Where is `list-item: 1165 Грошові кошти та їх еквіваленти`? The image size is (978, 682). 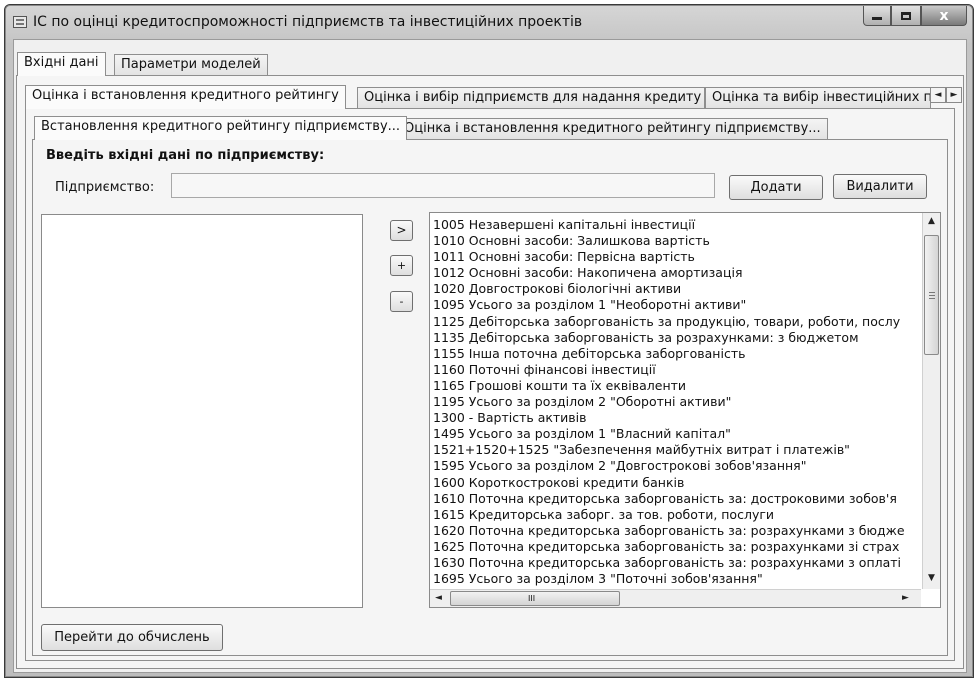 list-item: 1165 Грошові кошти та їх еквіваленти is located at coordinates (676, 386).